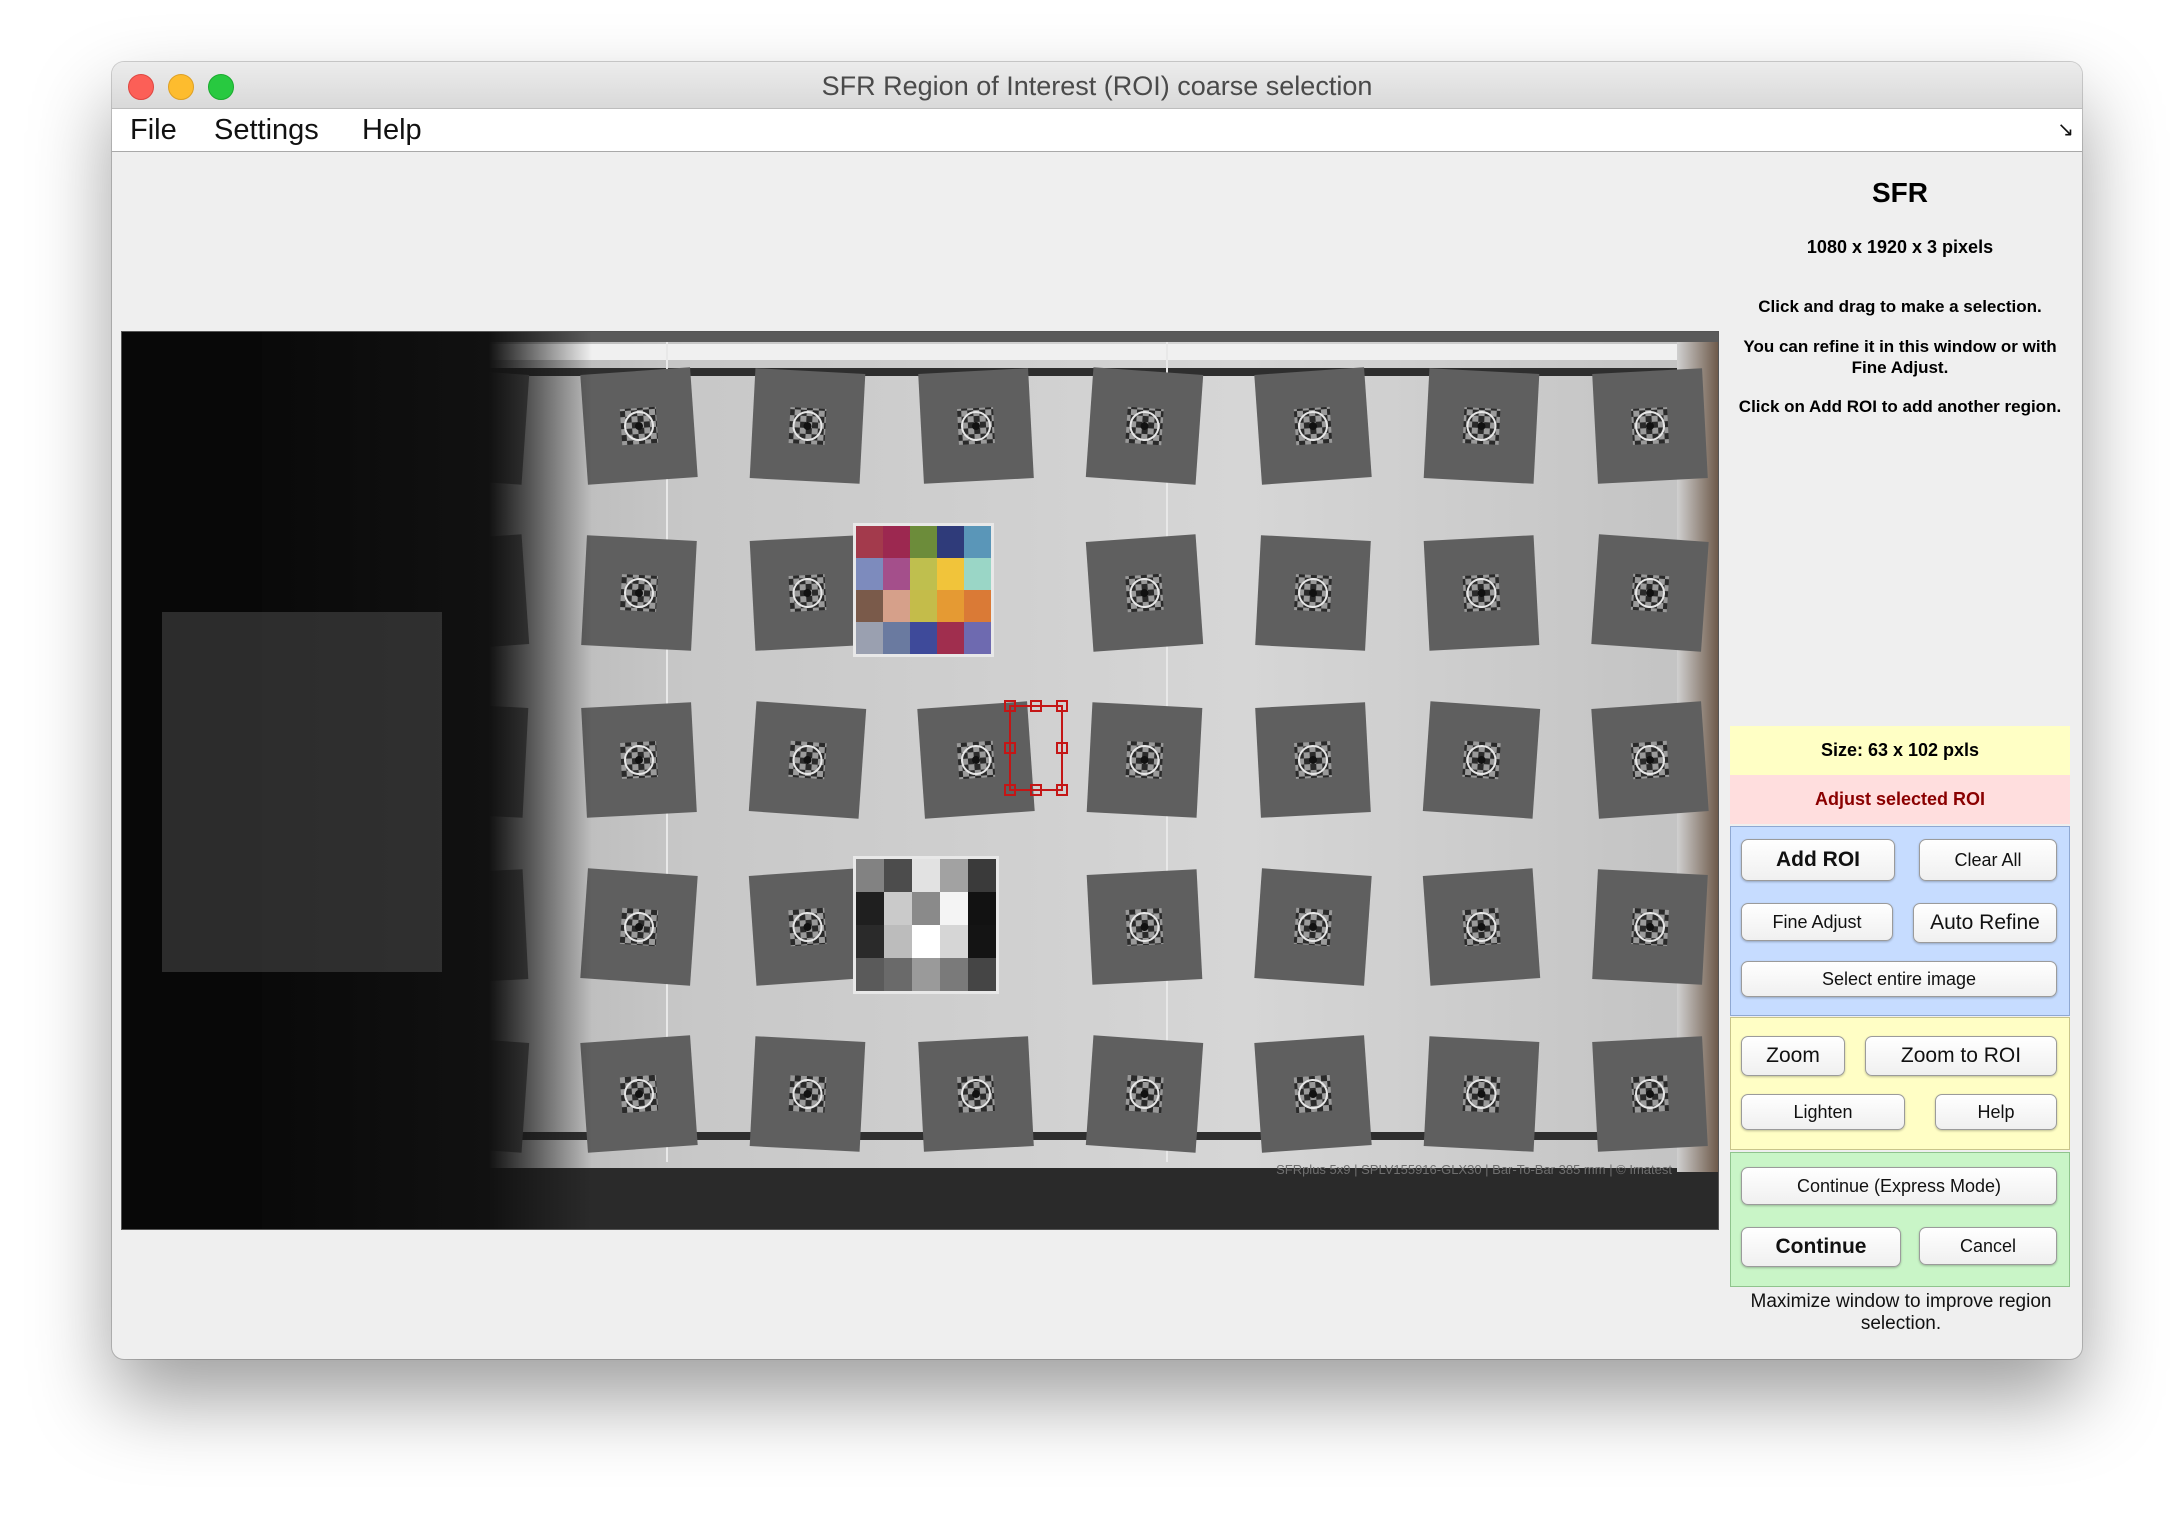  I want to click on clear-all-button: Clear All, so click(1988, 860).